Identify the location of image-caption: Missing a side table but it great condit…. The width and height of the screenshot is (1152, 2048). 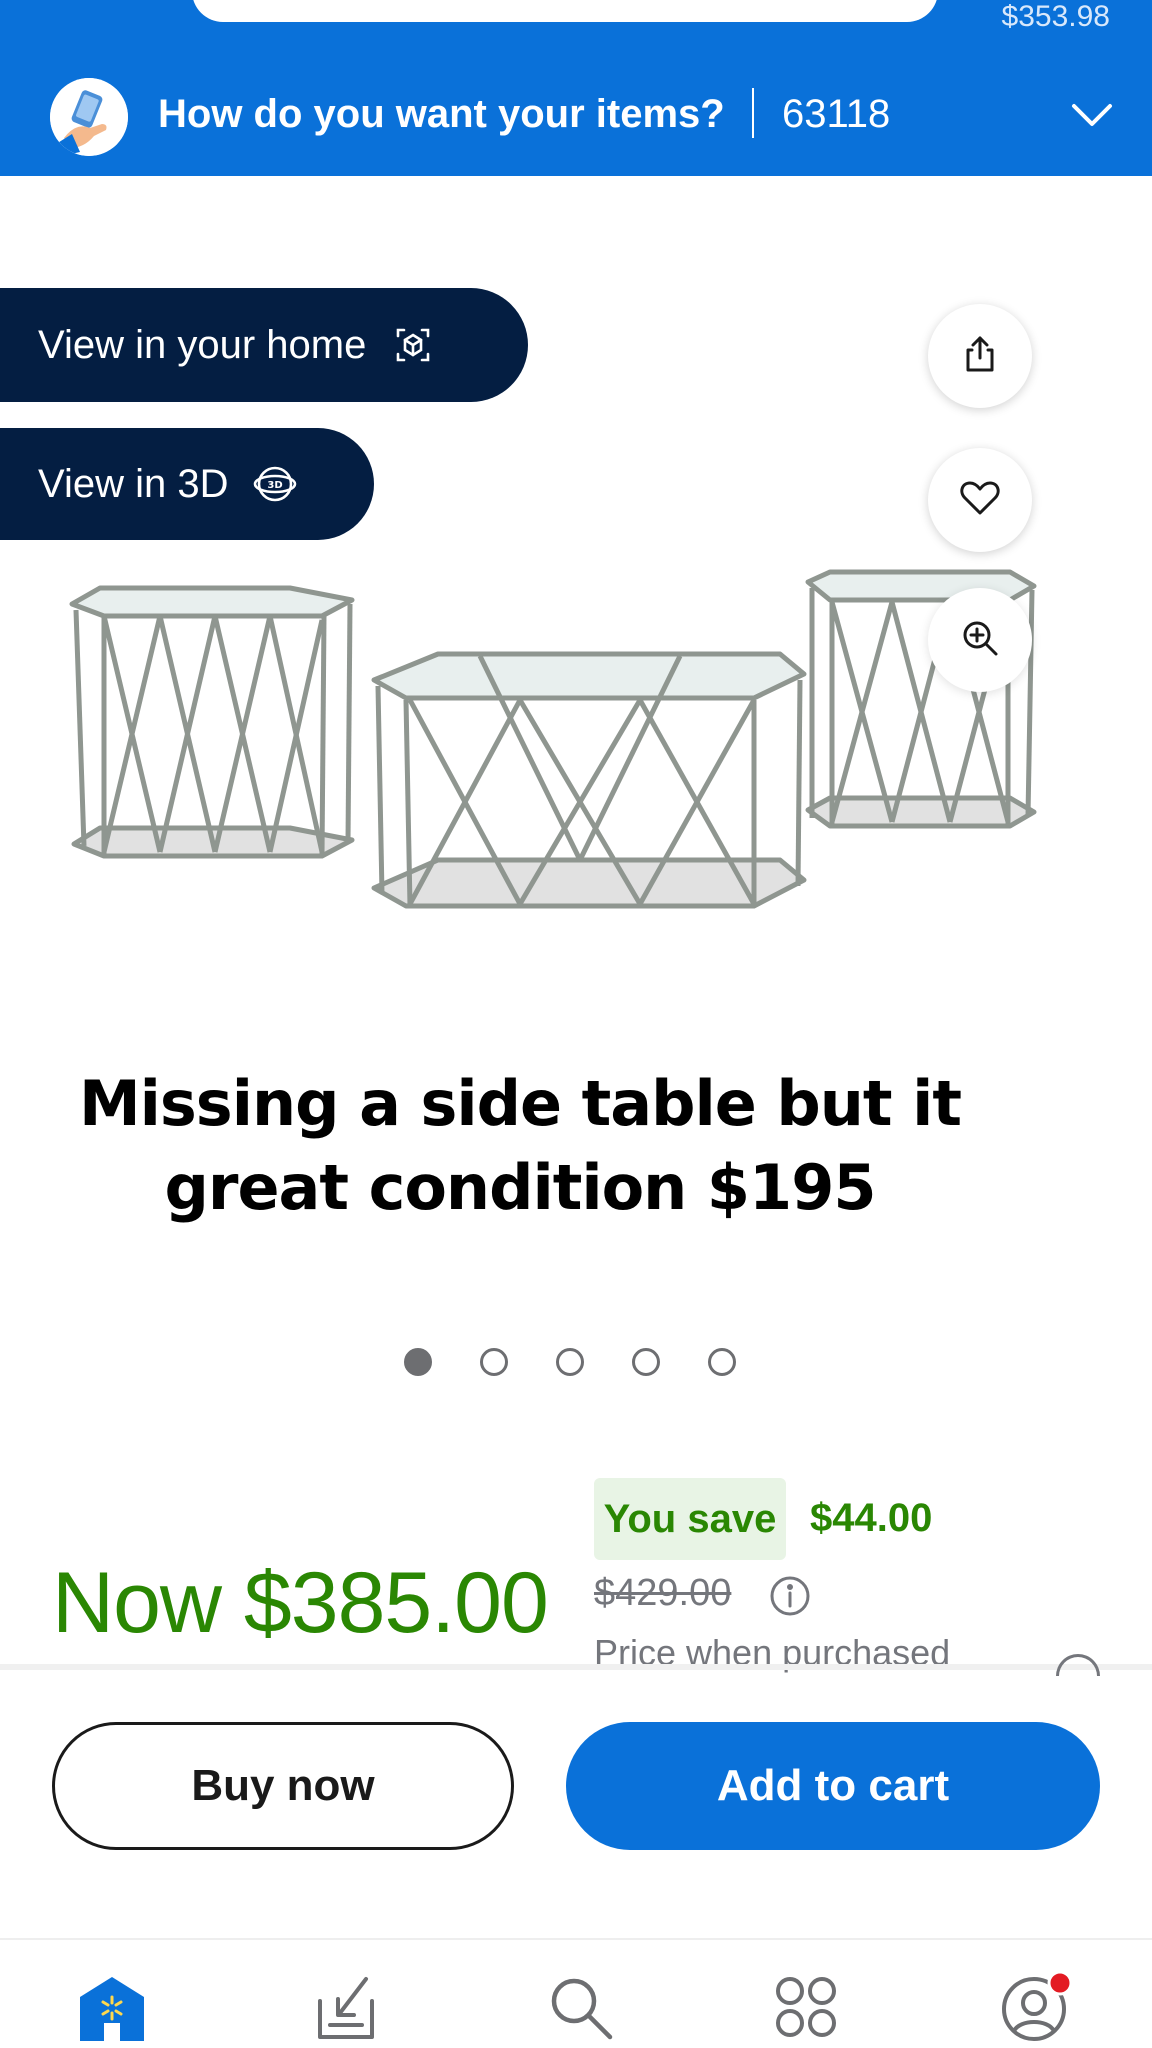
(520, 1146).